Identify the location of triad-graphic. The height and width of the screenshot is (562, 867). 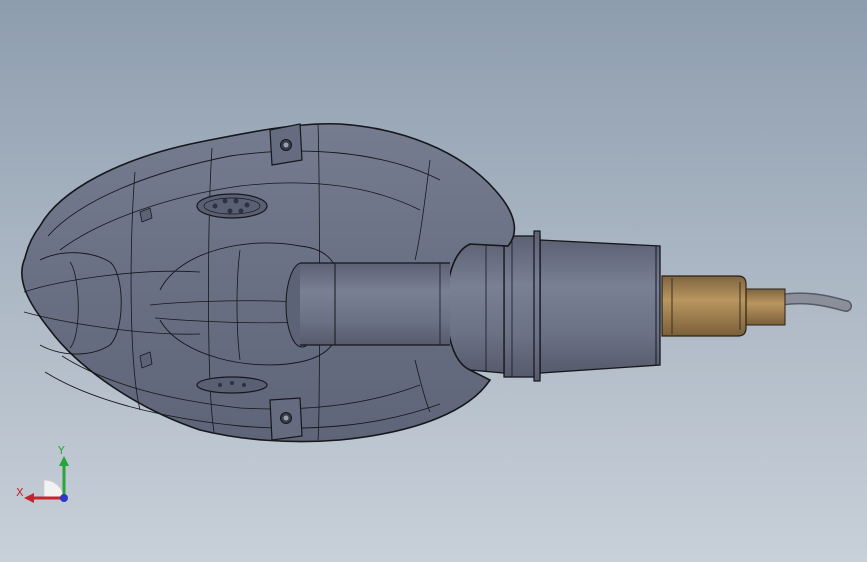
(46, 479).